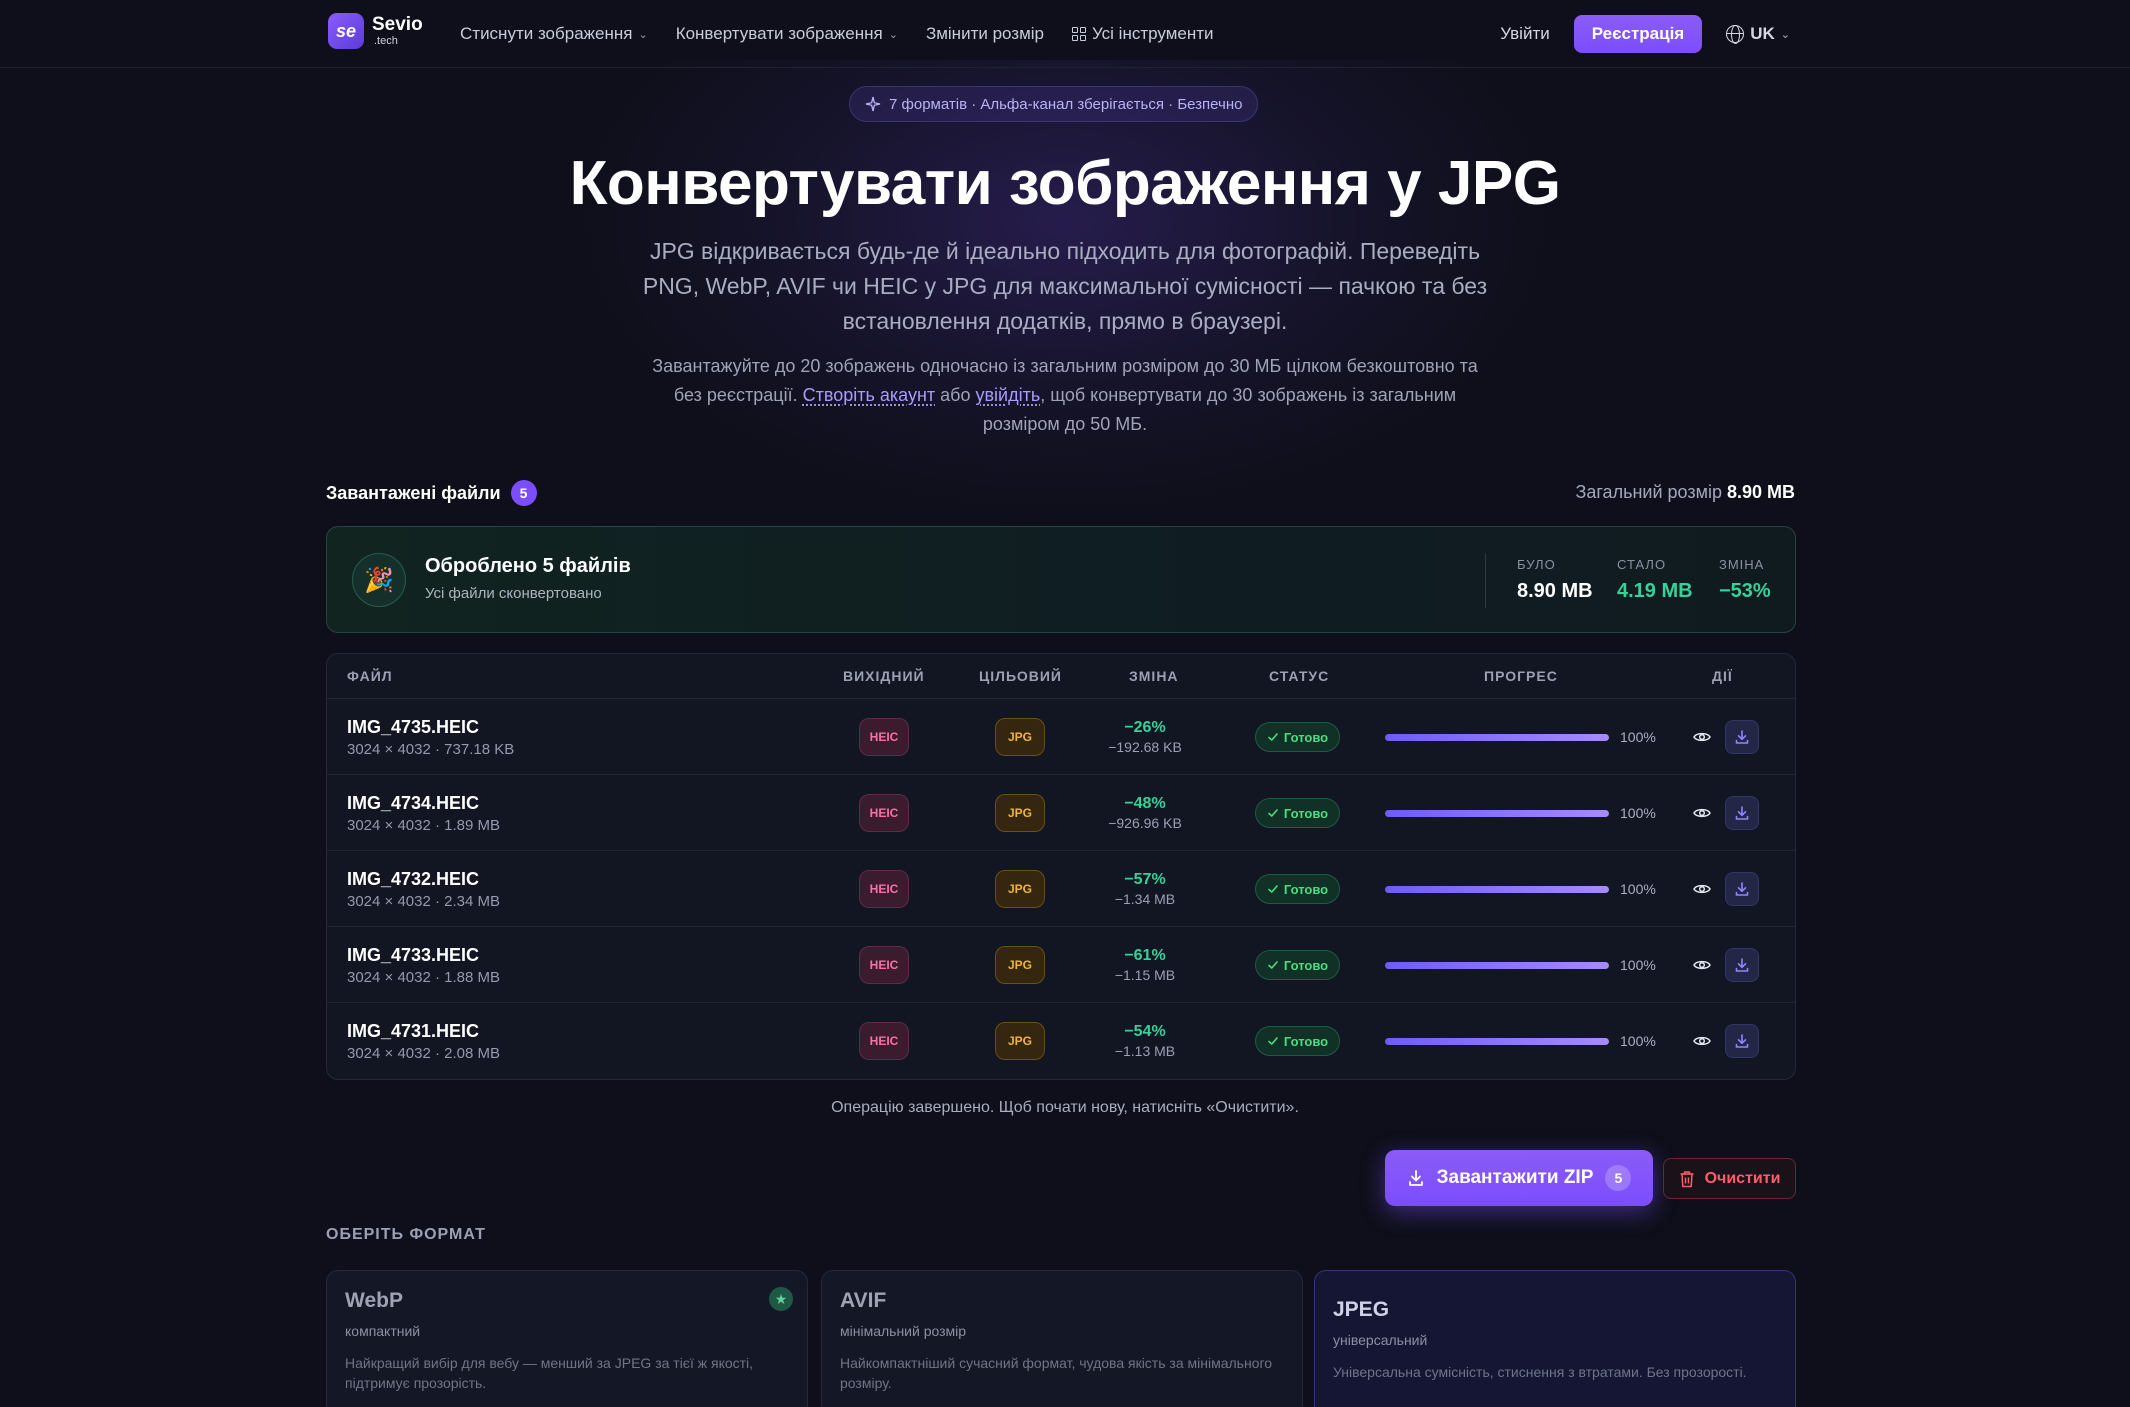 The image size is (2130, 1407). What do you see at coordinates (1618, 1178) in the screenshot?
I see `zip-count-badge: 5` at bounding box center [1618, 1178].